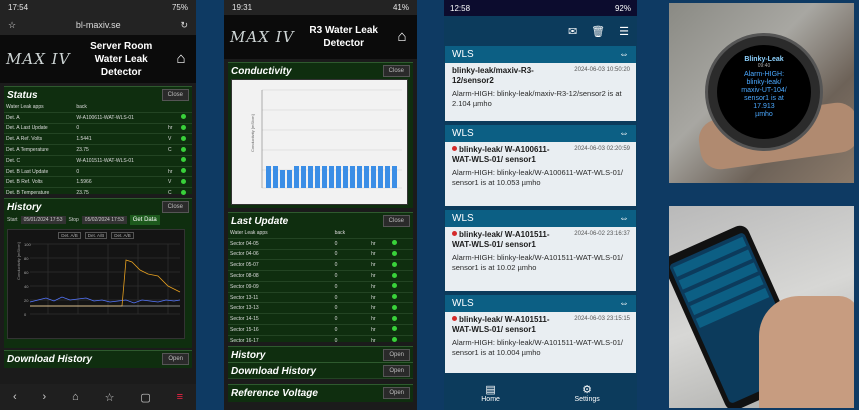  Describe the element at coordinates (175, 207) in the screenshot. I see `history-close-button: Close` at that location.